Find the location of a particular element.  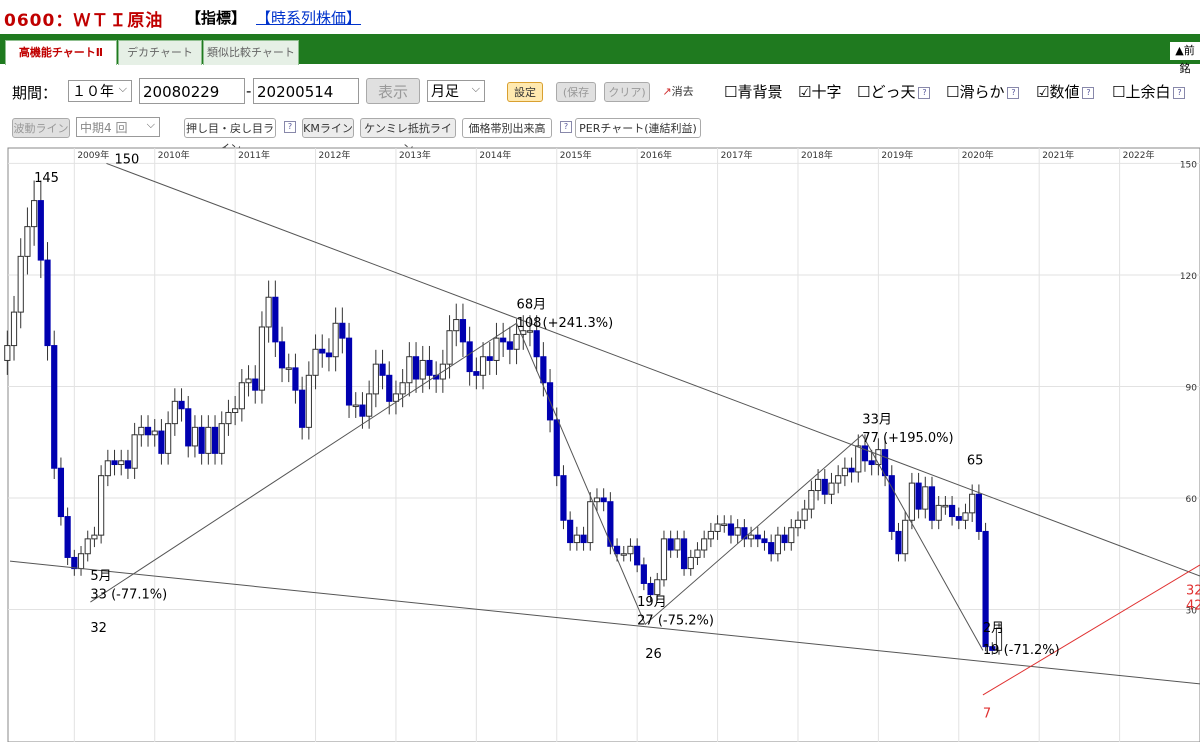

wave-label: 5月 is located at coordinates (100, 576).